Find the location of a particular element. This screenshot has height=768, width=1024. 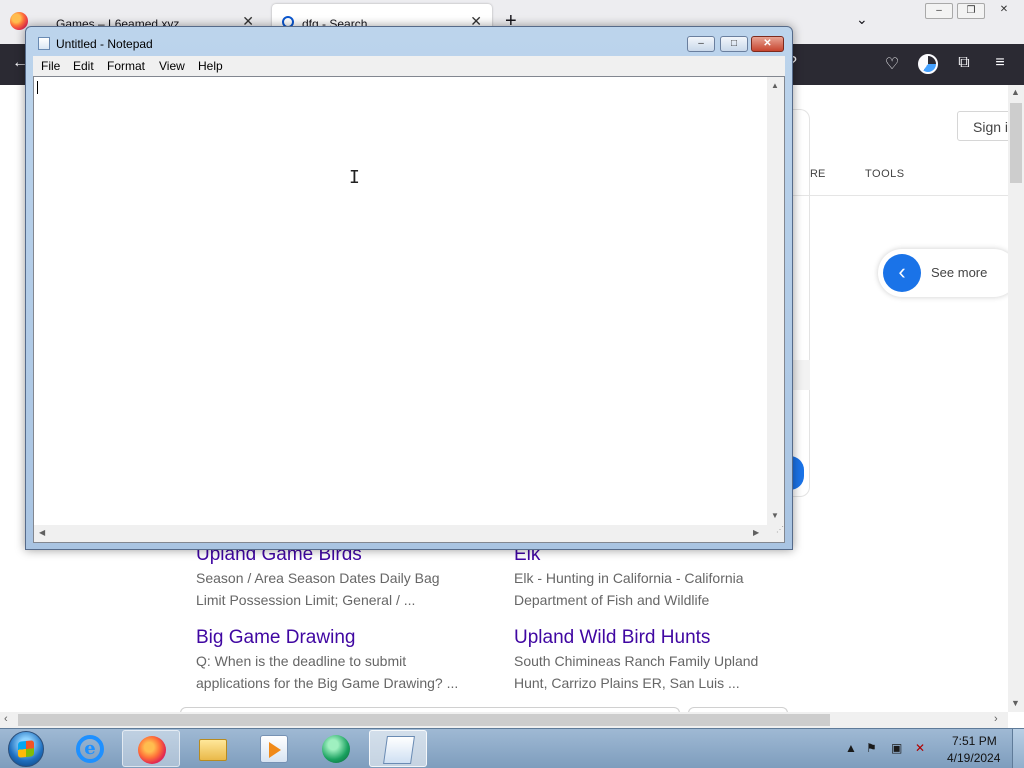

notepad-window-title: Untitled - Notepad is located at coordinates (104, 44).